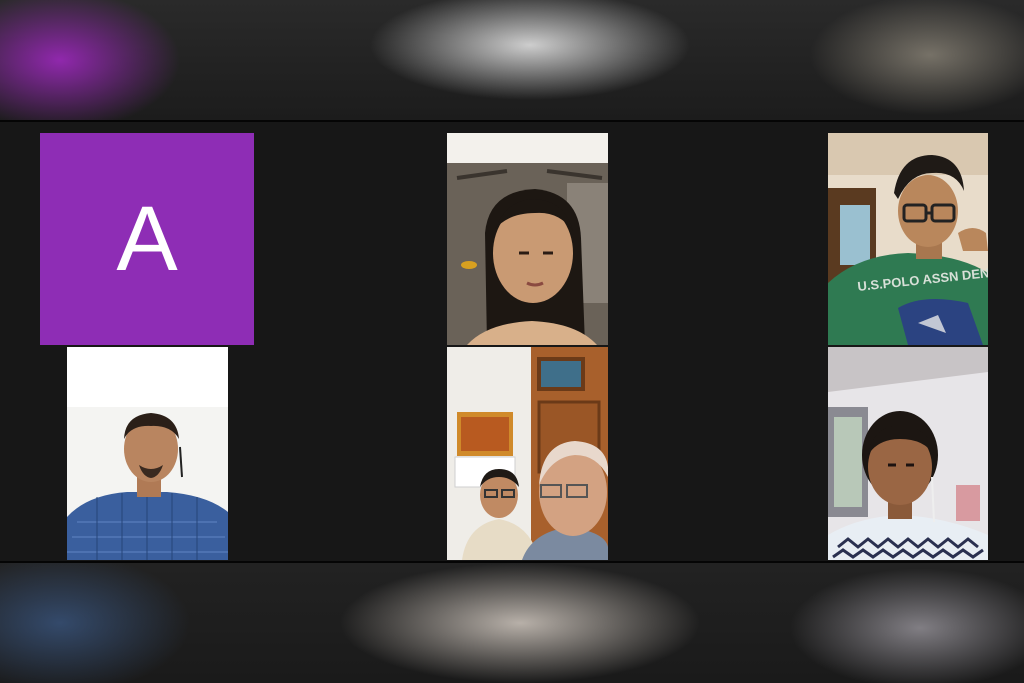 Image resolution: width=1024 pixels, height=683 pixels. I want to click on person-video-icon: U.S.POLO ASSN DENIM CO, so click(908, 239).